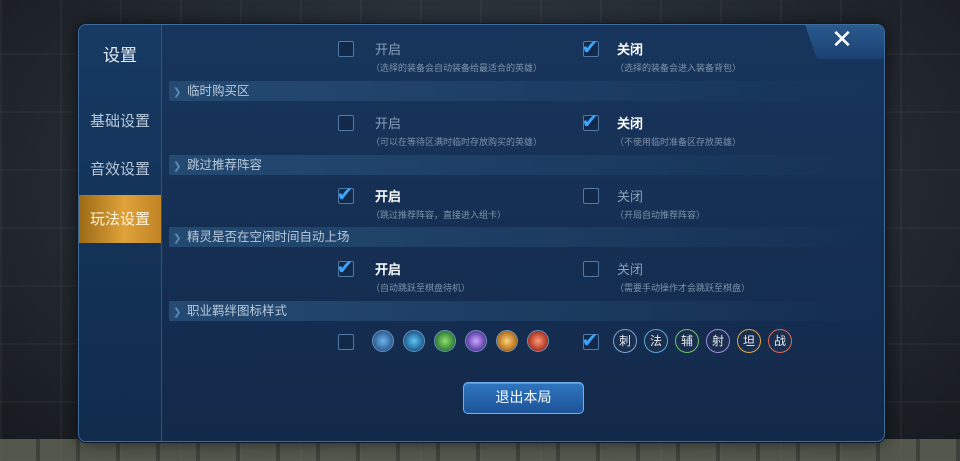 The width and height of the screenshot is (960, 461). I want to click on support-icon, so click(445, 341).